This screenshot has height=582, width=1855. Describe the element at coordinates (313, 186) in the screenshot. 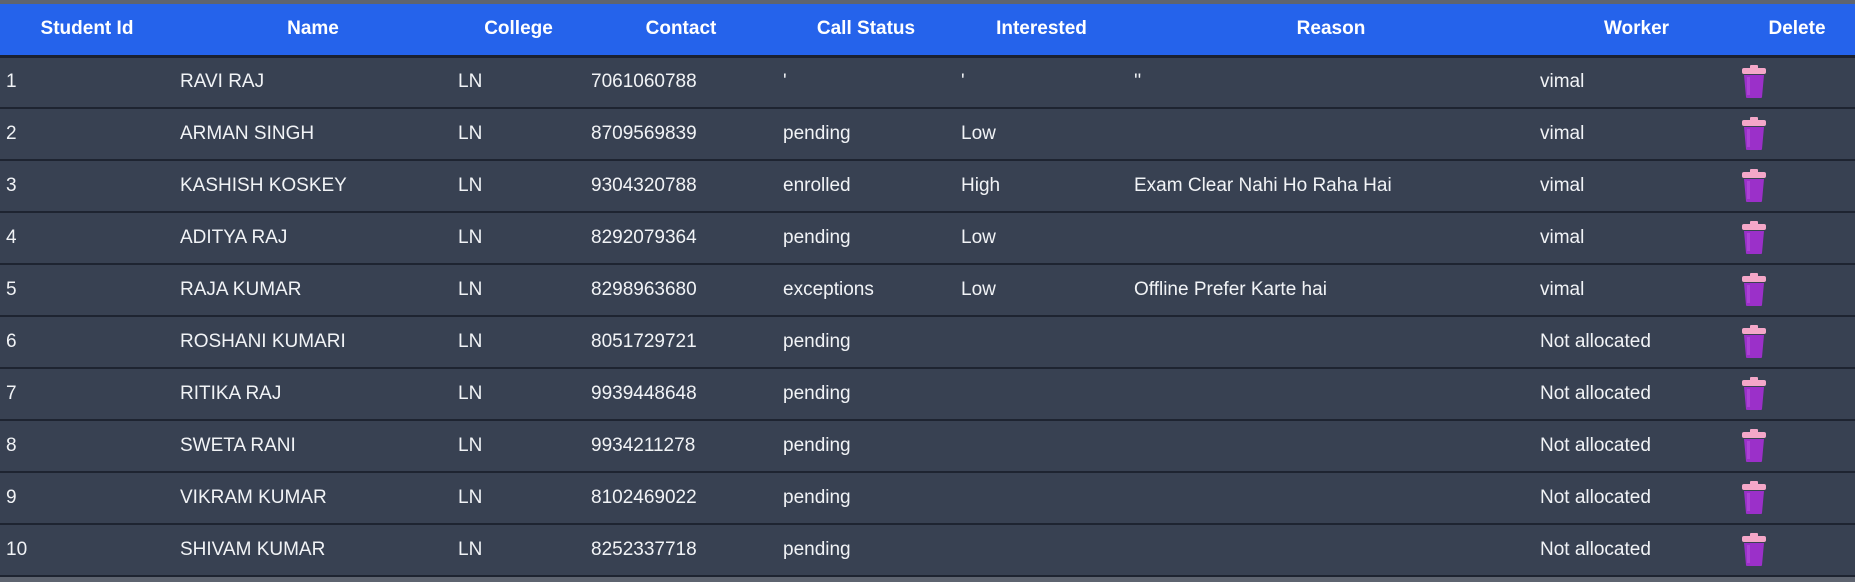

I see `cell-name: KASHISH KOSKEY` at that location.